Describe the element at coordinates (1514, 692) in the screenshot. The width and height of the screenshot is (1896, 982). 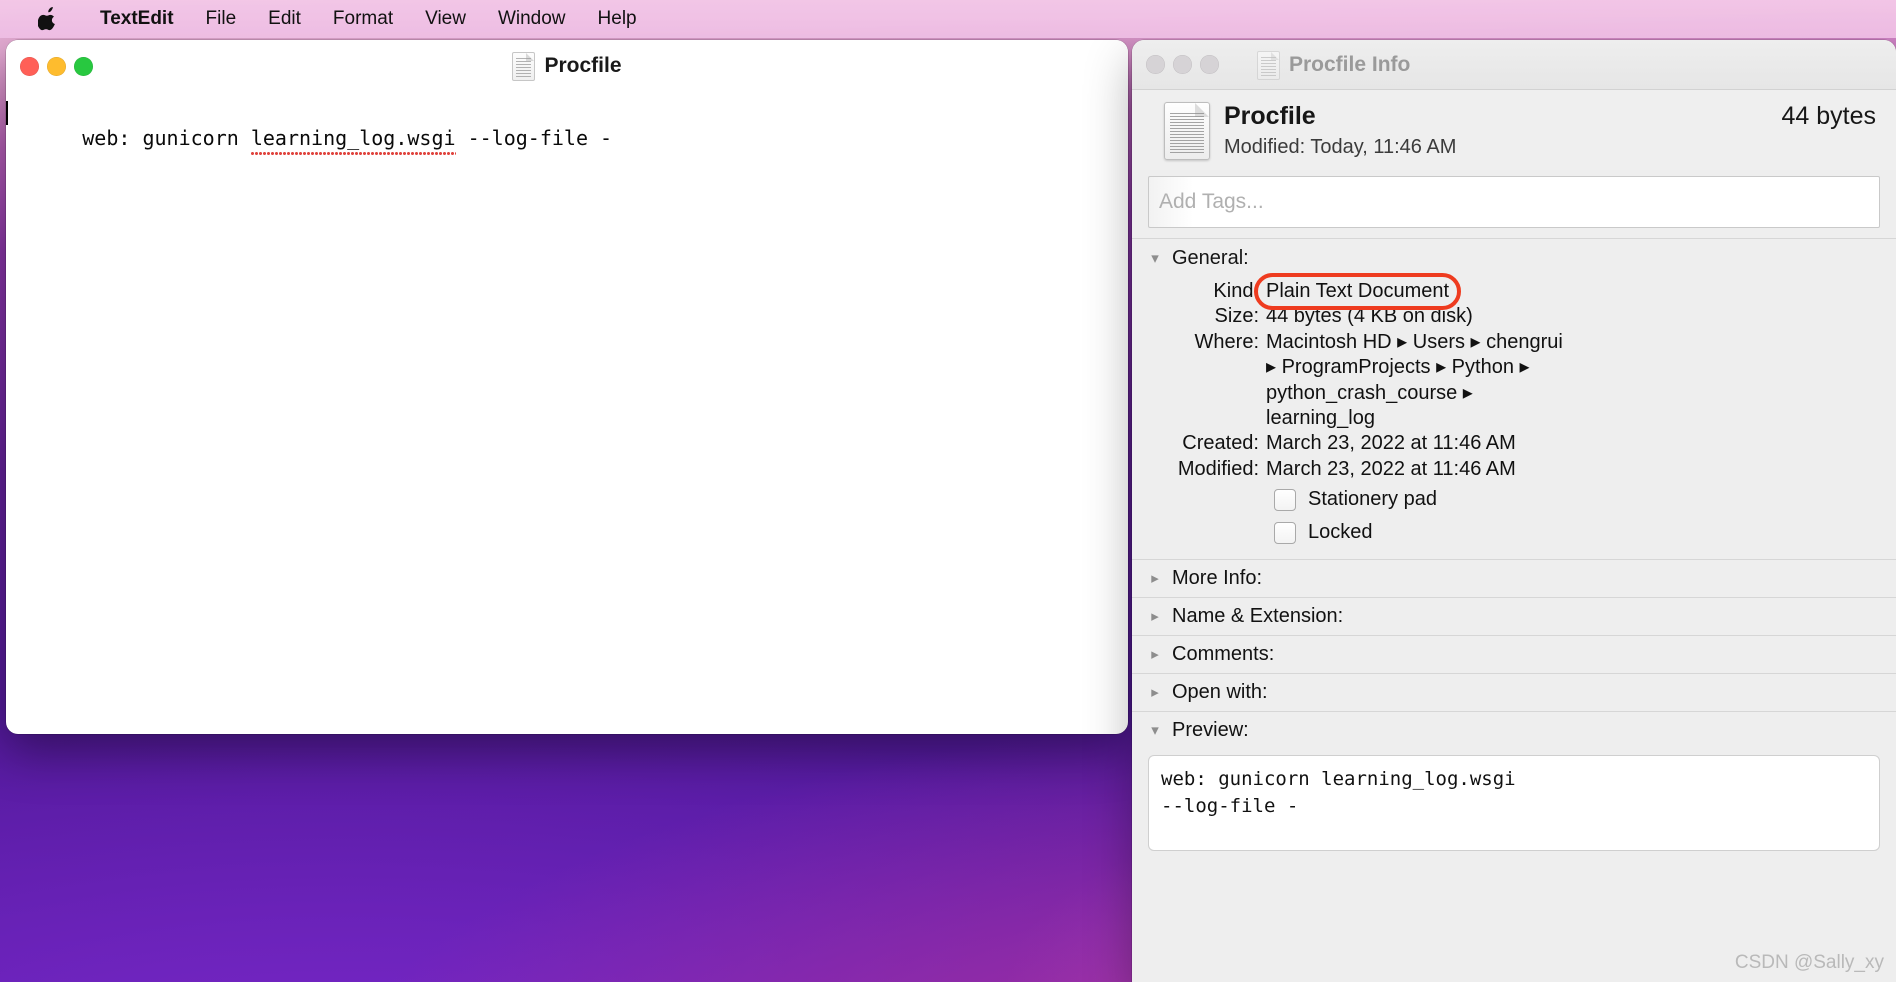
I see `section-open-with: ▸ Open with:` at that location.